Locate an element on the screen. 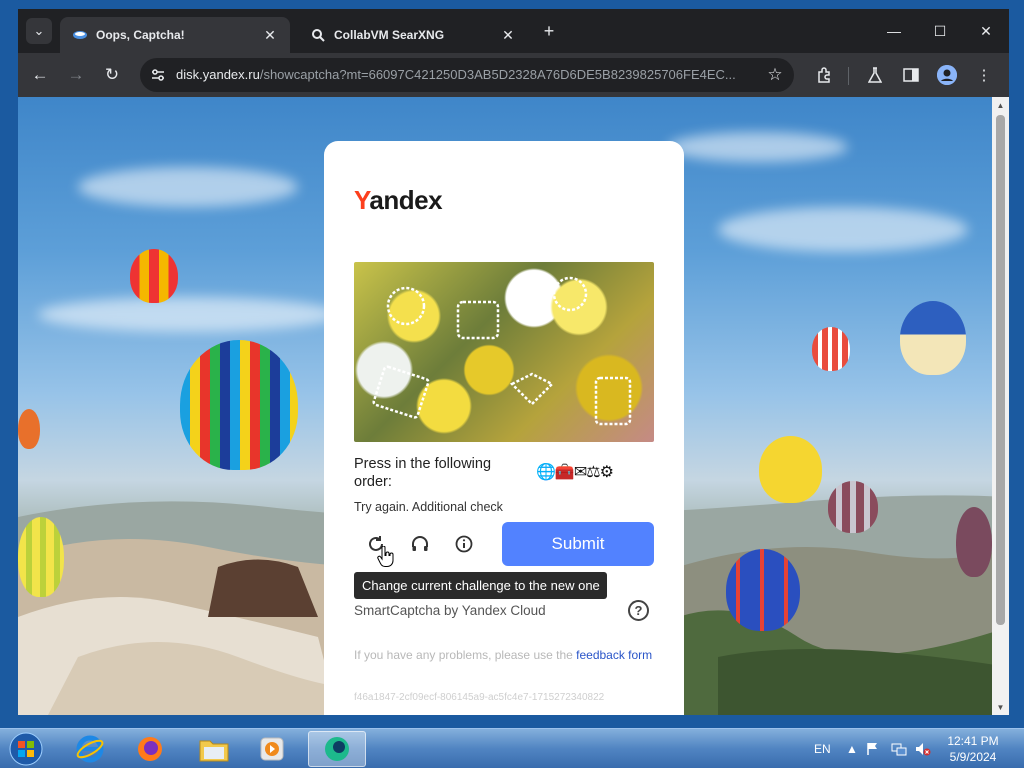 Image resolution: width=1024 pixels, height=768 pixels. network-icon is located at coordinates (899, 748).